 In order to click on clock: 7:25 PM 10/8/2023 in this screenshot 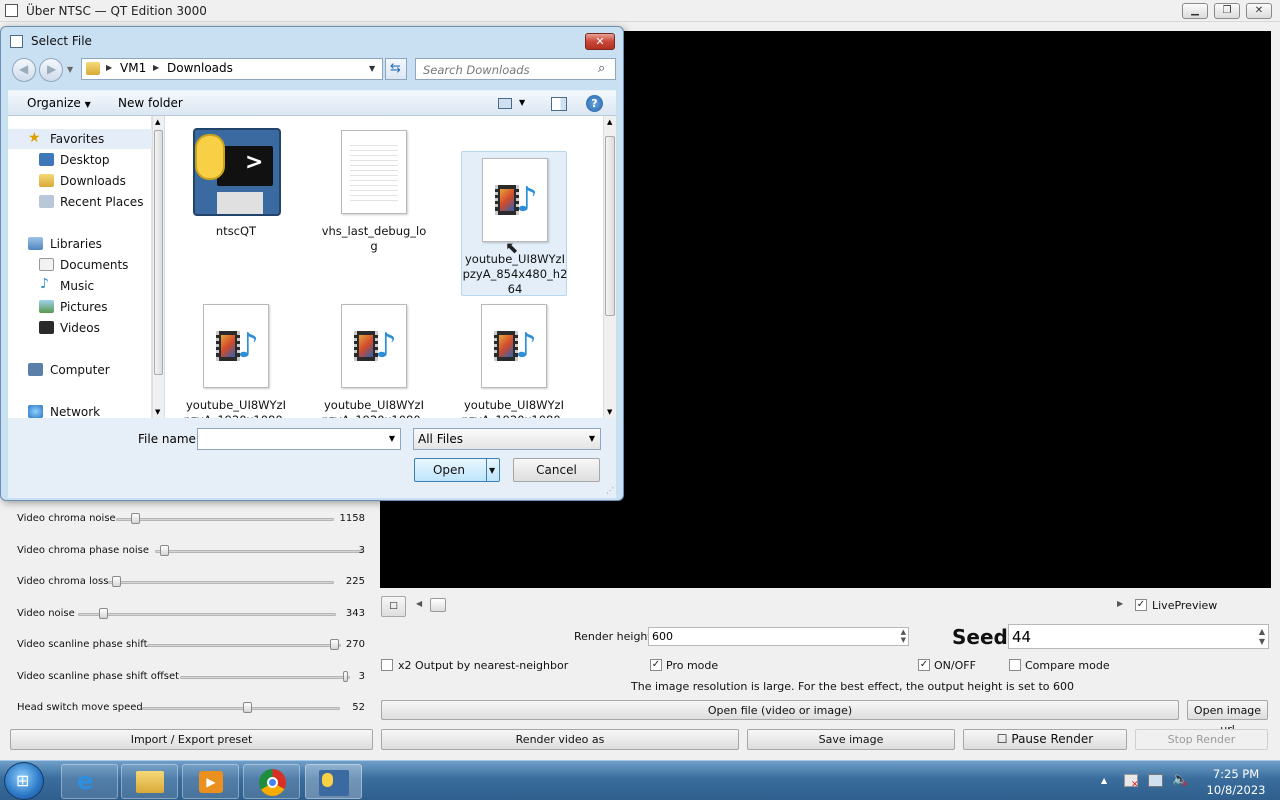, I will do `click(1236, 782)`.